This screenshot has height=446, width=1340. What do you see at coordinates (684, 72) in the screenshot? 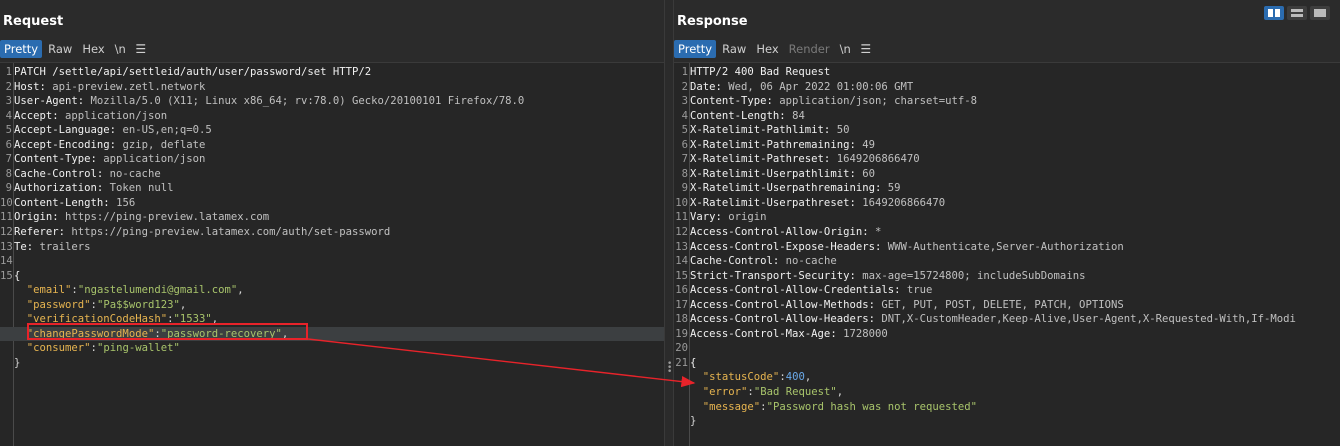
I see `line-number: 1` at bounding box center [684, 72].